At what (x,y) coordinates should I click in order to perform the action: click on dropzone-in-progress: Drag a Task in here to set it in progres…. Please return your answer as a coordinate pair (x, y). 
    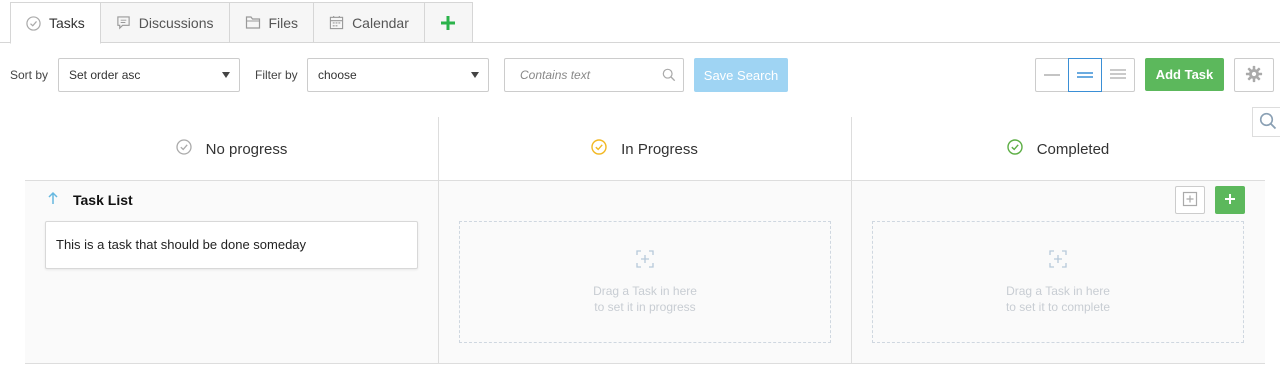
    Looking at the image, I should click on (645, 282).